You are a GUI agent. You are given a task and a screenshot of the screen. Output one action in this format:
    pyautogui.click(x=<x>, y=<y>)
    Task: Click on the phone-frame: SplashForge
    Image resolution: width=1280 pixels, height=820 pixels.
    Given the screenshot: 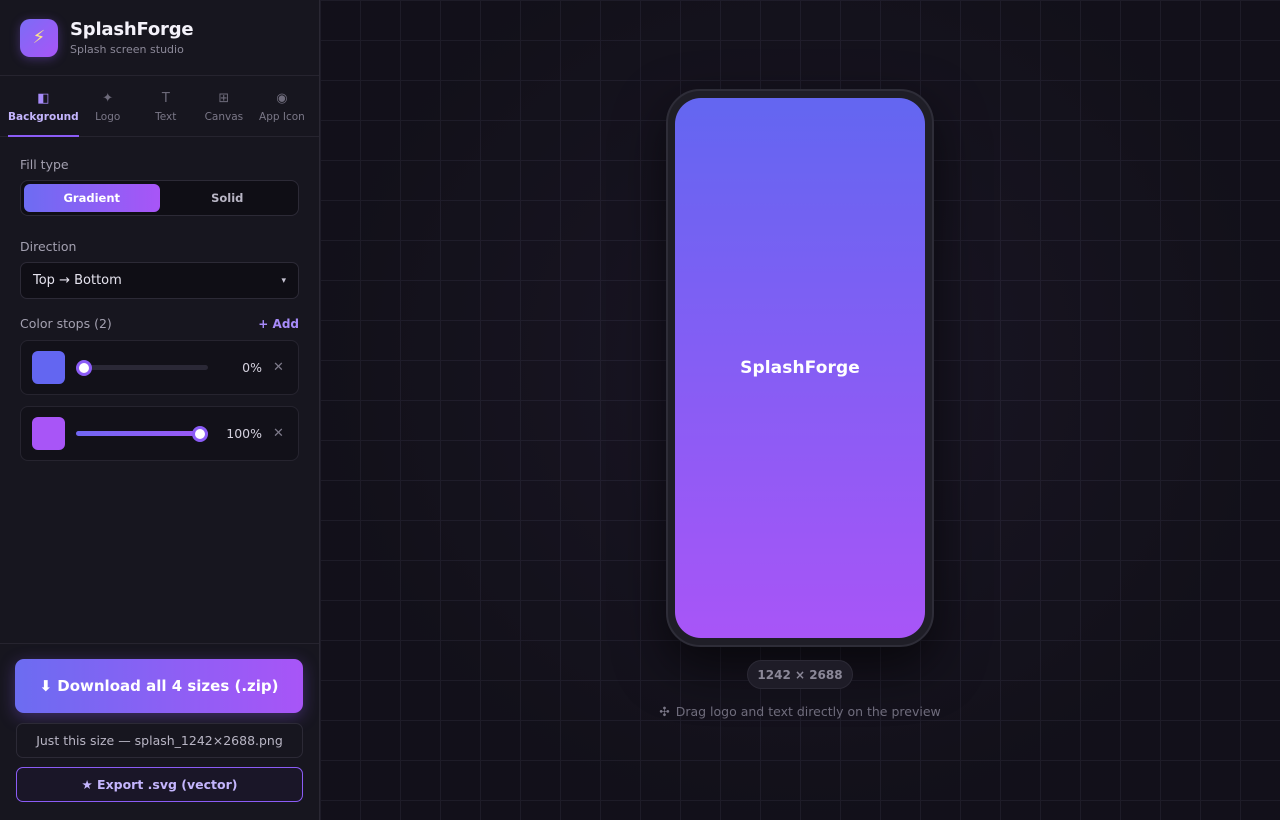 What is the action you would take?
    pyautogui.click(x=800, y=368)
    